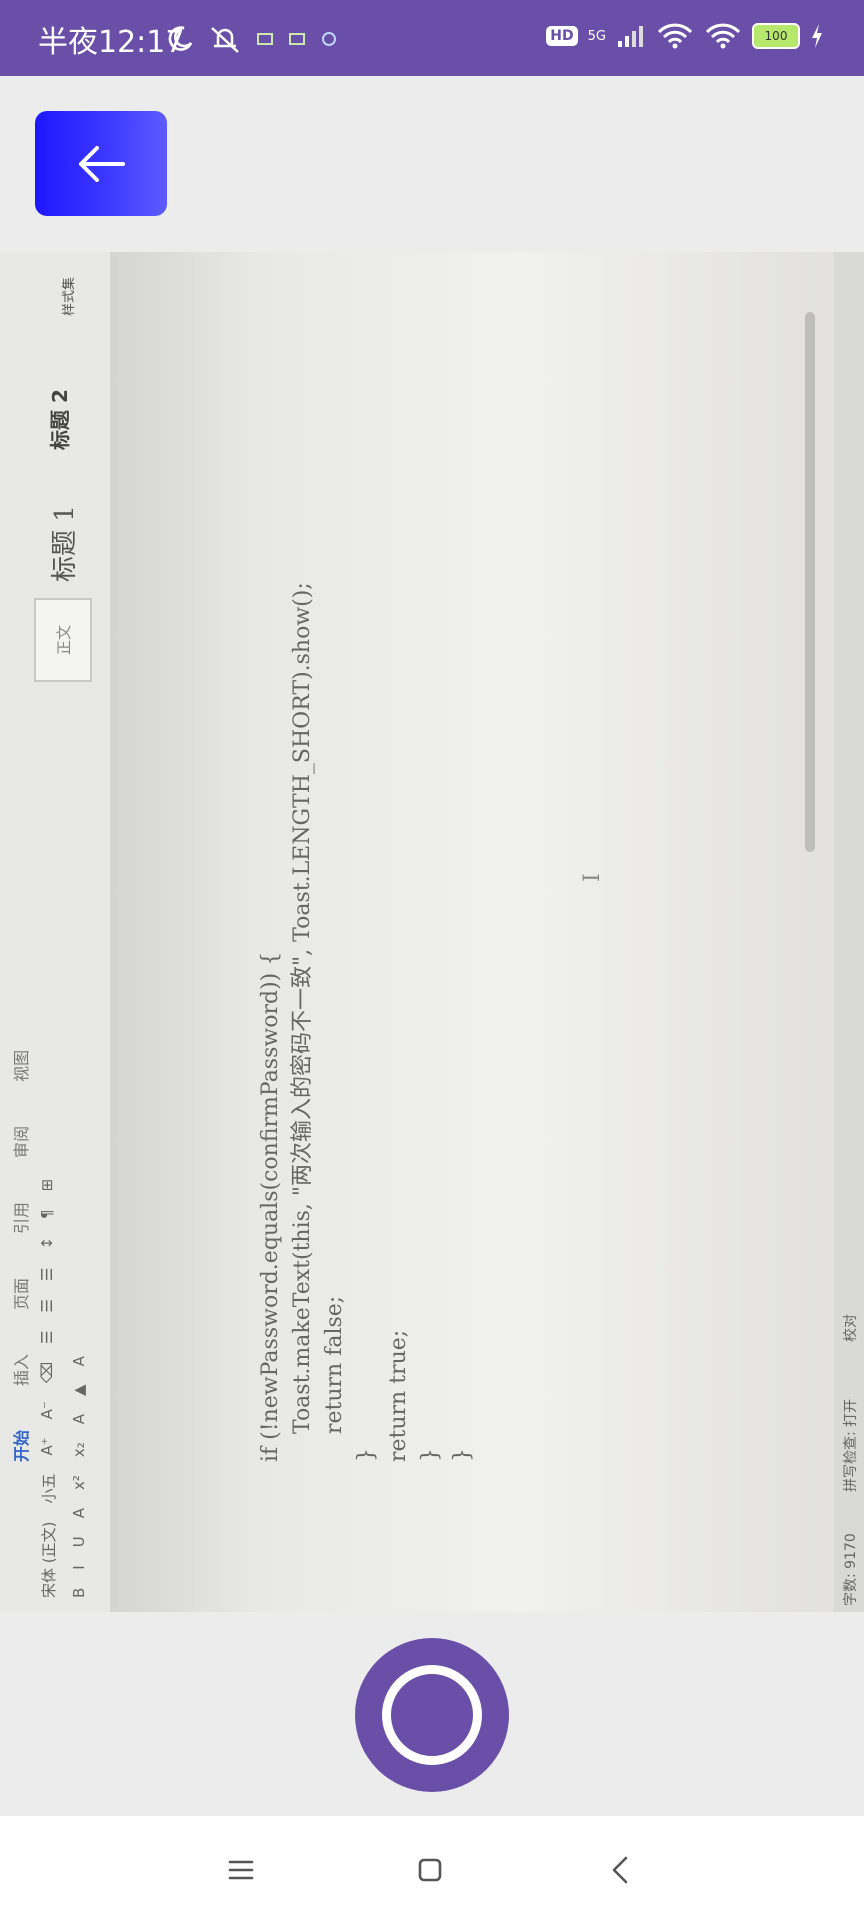  What do you see at coordinates (225, 40) in the screenshot?
I see `mute-bell-icon` at bounding box center [225, 40].